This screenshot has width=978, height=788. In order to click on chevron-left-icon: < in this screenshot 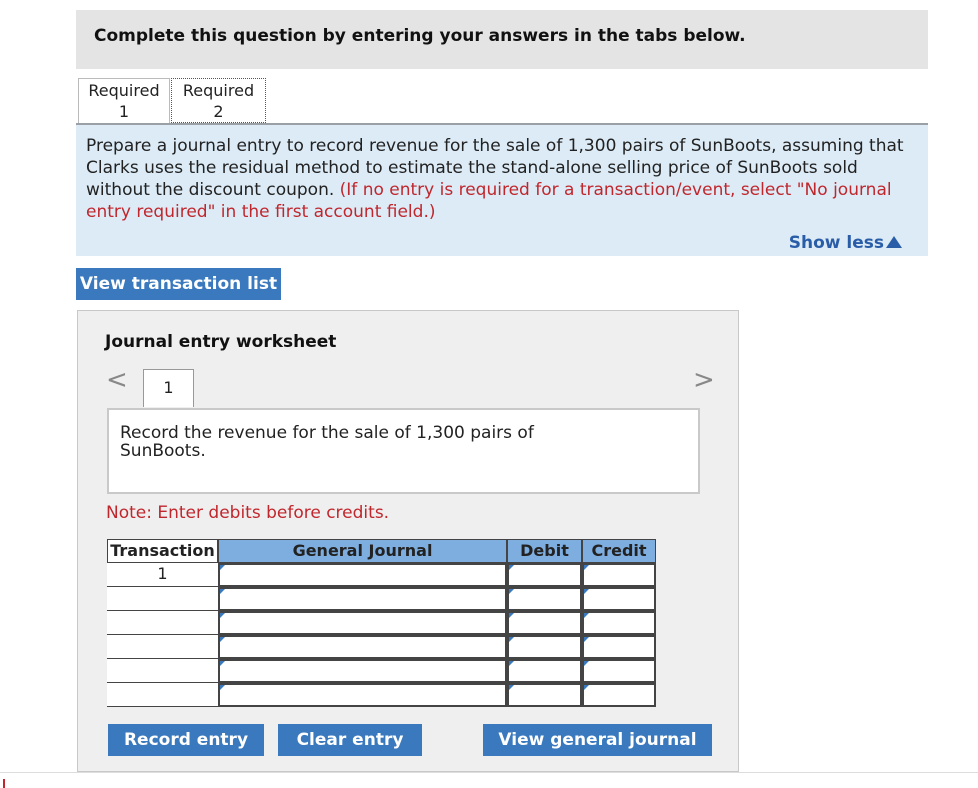, I will do `click(117, 380)`.